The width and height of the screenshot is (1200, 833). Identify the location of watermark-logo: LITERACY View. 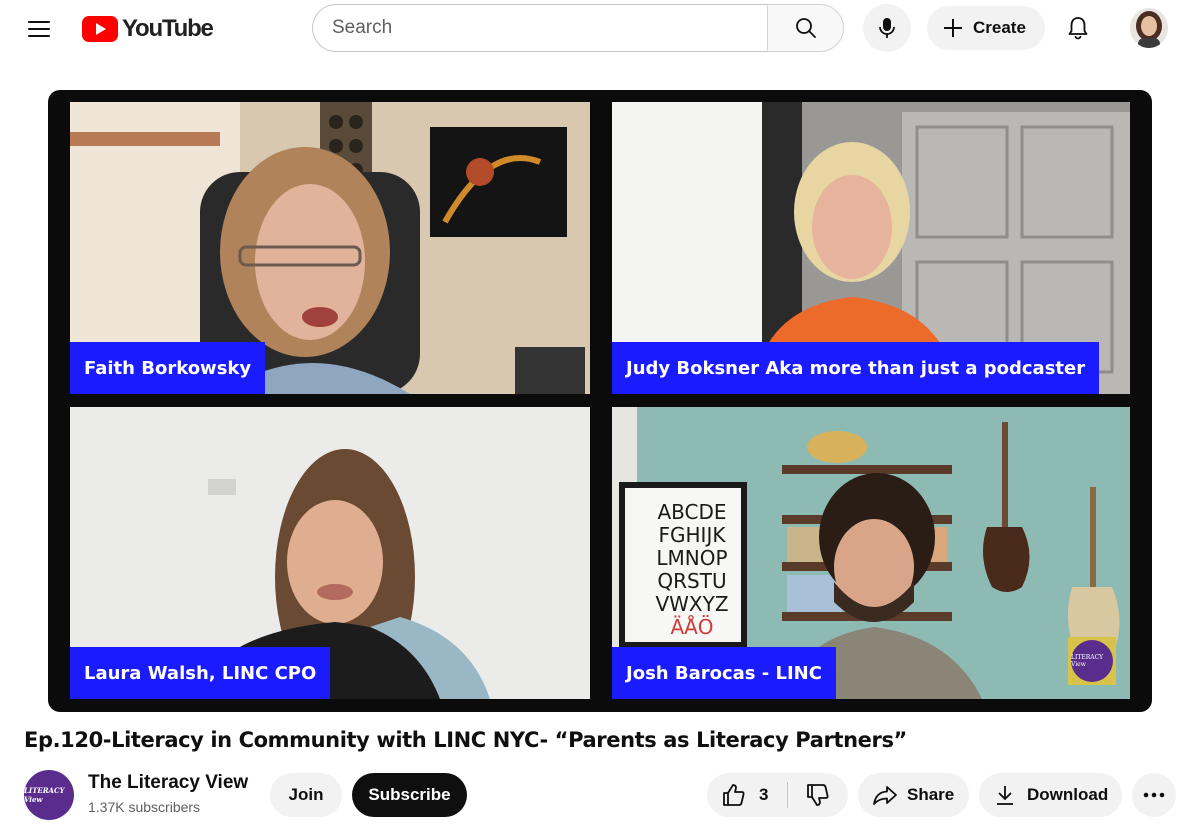
(1092, 661).